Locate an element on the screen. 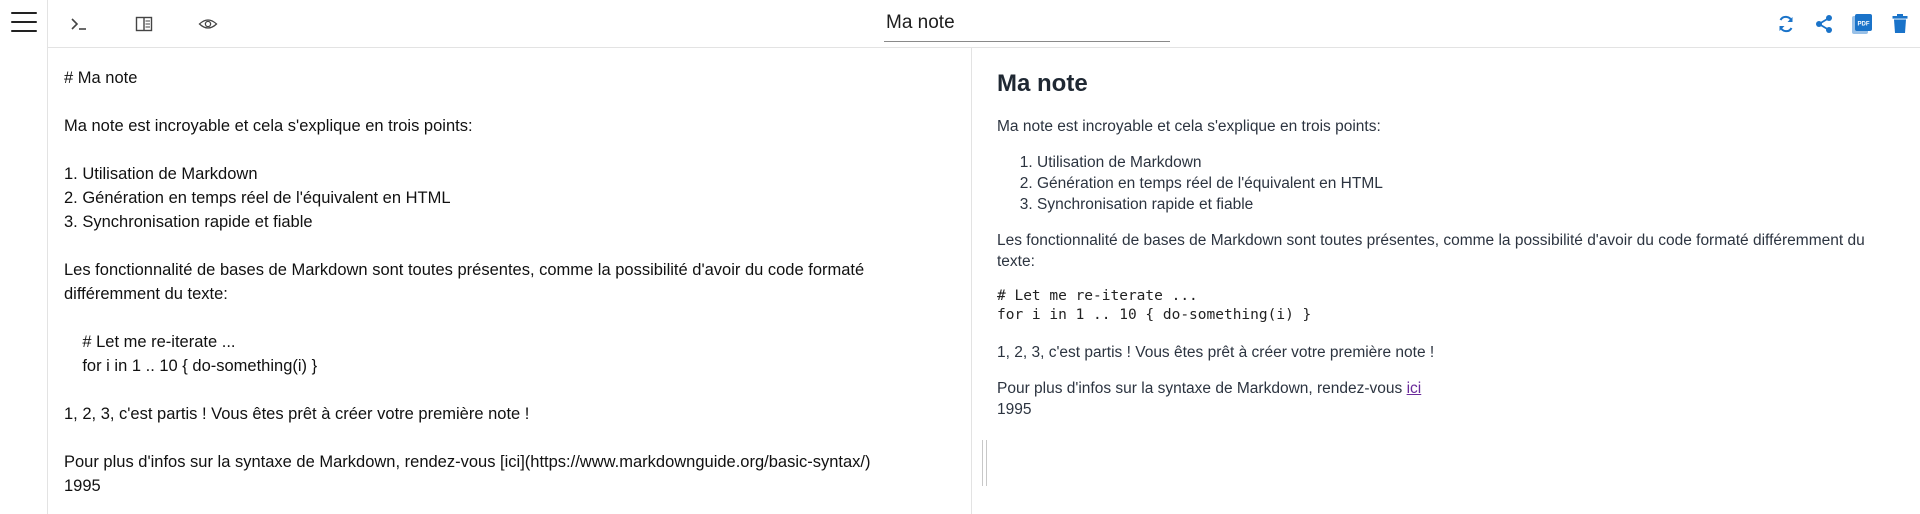 The height and width of the screenshot is (514, 1920). list-item: Utilisation de Markdown is located at coordinates (1466, 162).